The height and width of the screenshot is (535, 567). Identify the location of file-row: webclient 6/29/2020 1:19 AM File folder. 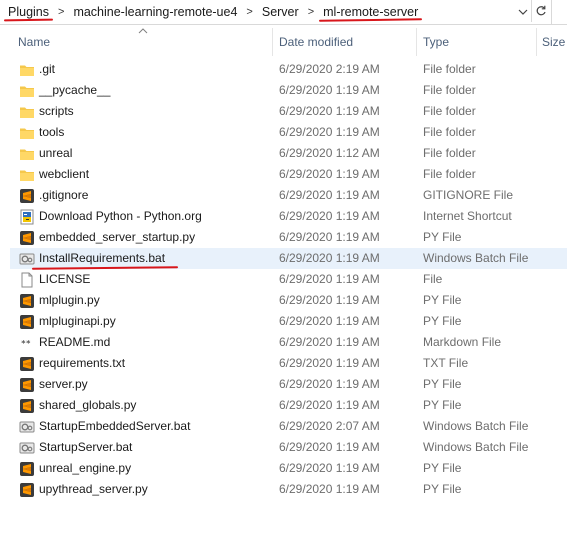
(288, 174).